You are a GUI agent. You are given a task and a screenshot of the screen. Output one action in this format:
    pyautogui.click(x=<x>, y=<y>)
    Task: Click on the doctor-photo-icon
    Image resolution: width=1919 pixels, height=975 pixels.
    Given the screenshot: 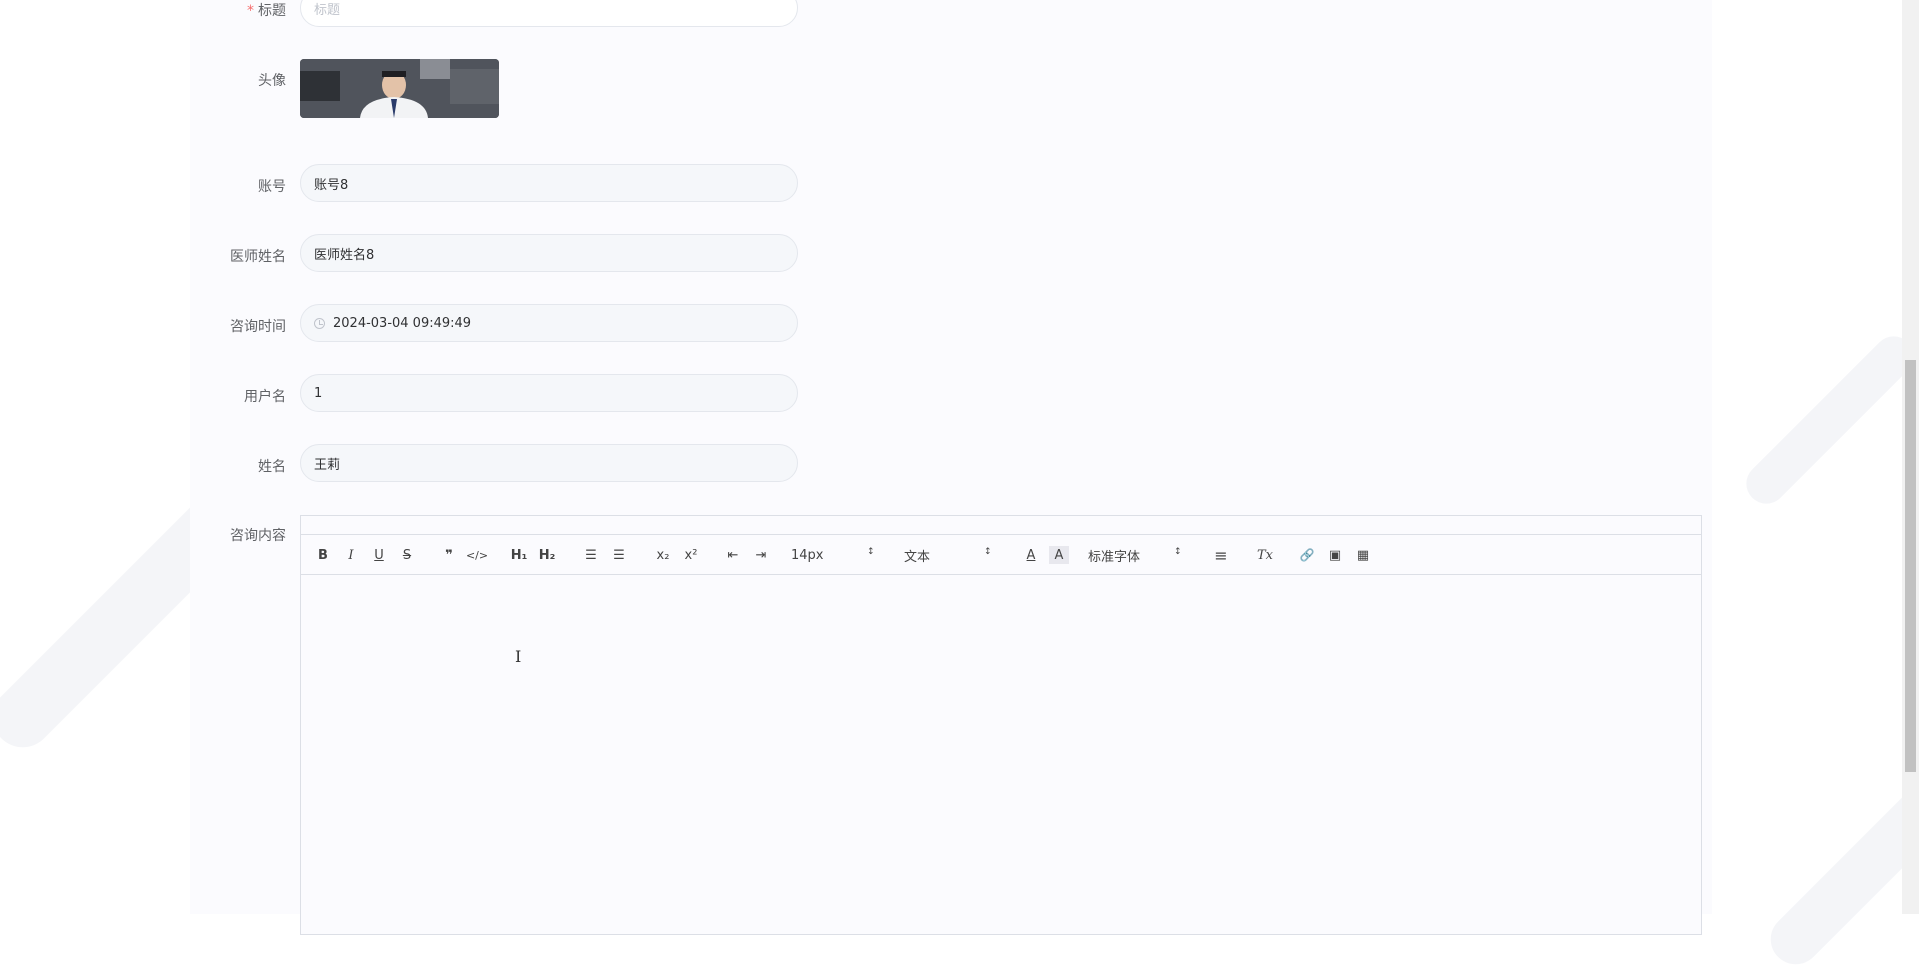 What is the action you would take?
    pyautogui.click(x=399, y=88)
    